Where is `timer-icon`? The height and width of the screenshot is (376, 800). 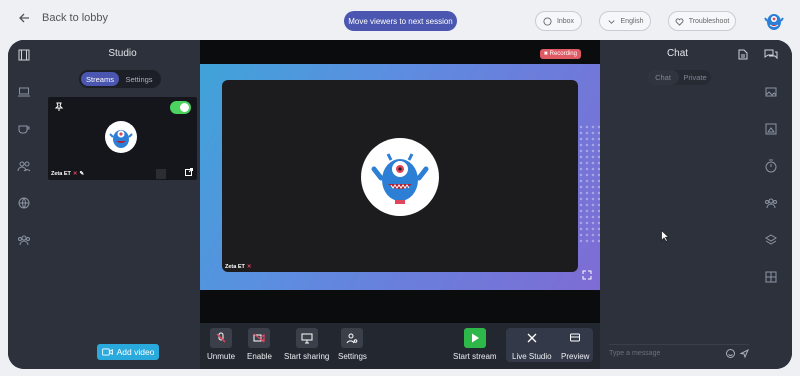 timer-icon is located at coordinates (771, 166).